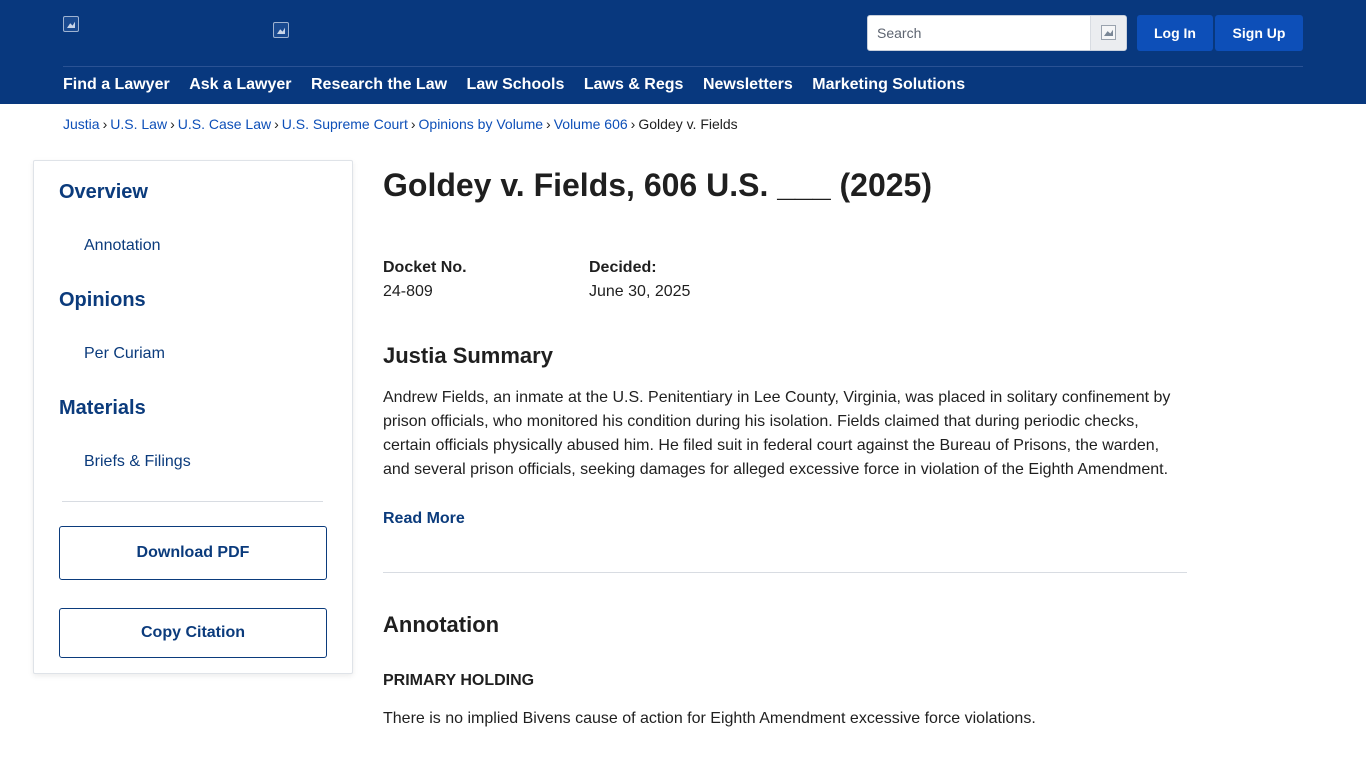 Image resolution: width=1366 pixels, height=768 pixels. I want to click on sidebar-overview-heading: Overview, so click(103, 192).